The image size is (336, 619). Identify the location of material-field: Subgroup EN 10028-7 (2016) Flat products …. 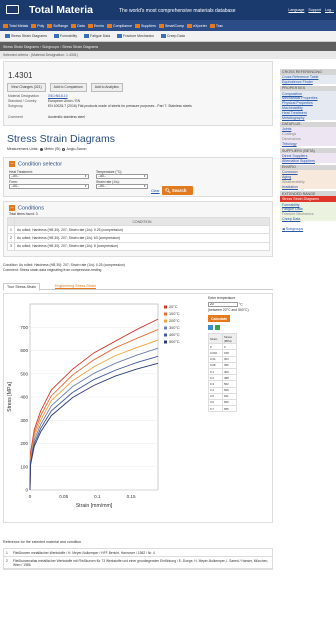
(118, 106).